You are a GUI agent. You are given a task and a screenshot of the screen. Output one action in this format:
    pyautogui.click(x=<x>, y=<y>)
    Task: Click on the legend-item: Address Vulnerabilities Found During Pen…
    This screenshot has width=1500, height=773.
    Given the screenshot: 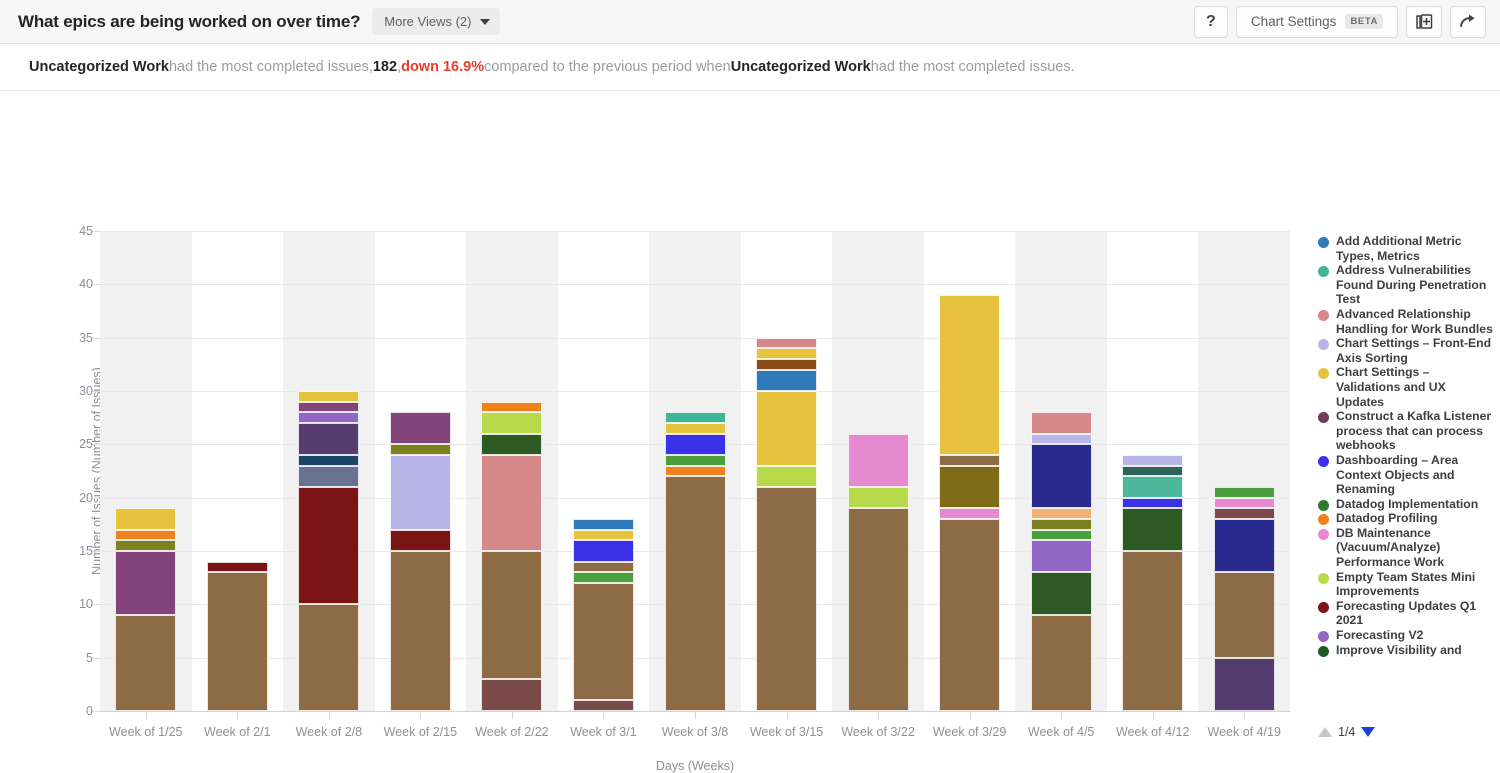 What is the action you would take?
    pyautogui.click(x=1407, y=285)
    